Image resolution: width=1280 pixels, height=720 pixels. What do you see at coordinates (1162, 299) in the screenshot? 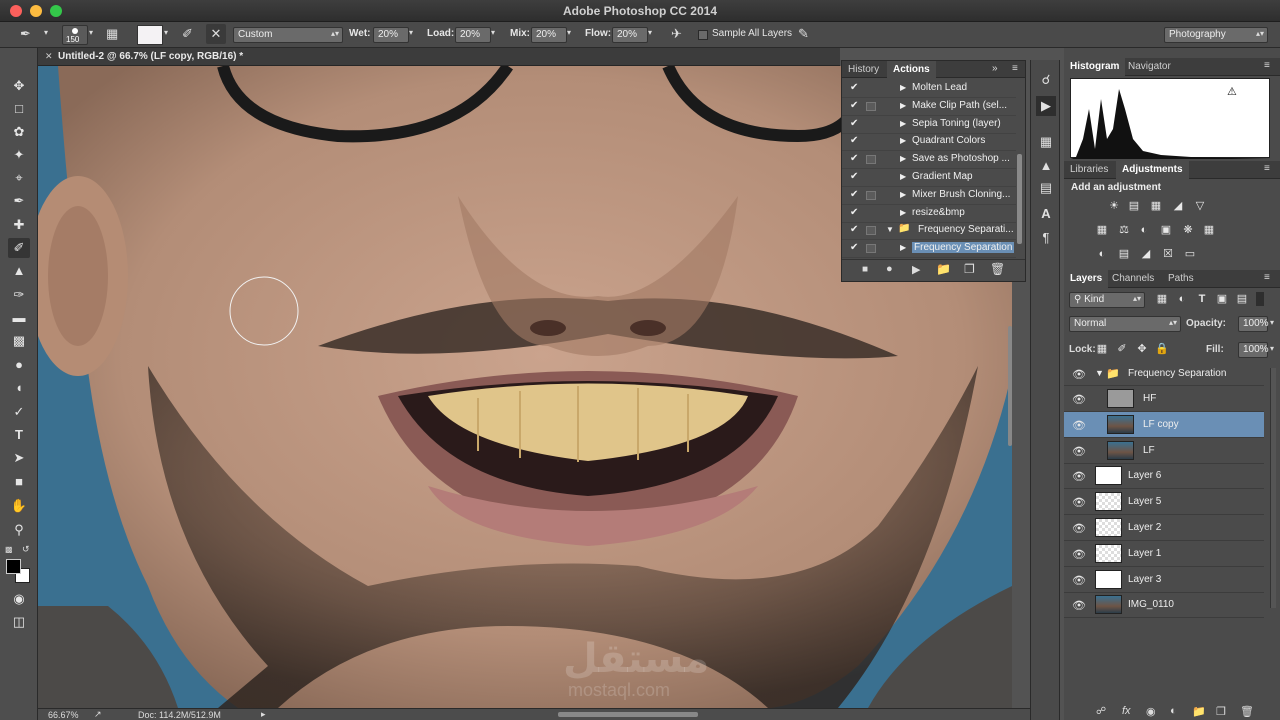
I see `filter-pixel-icon: ▦` at bounding box center [1162, 299].